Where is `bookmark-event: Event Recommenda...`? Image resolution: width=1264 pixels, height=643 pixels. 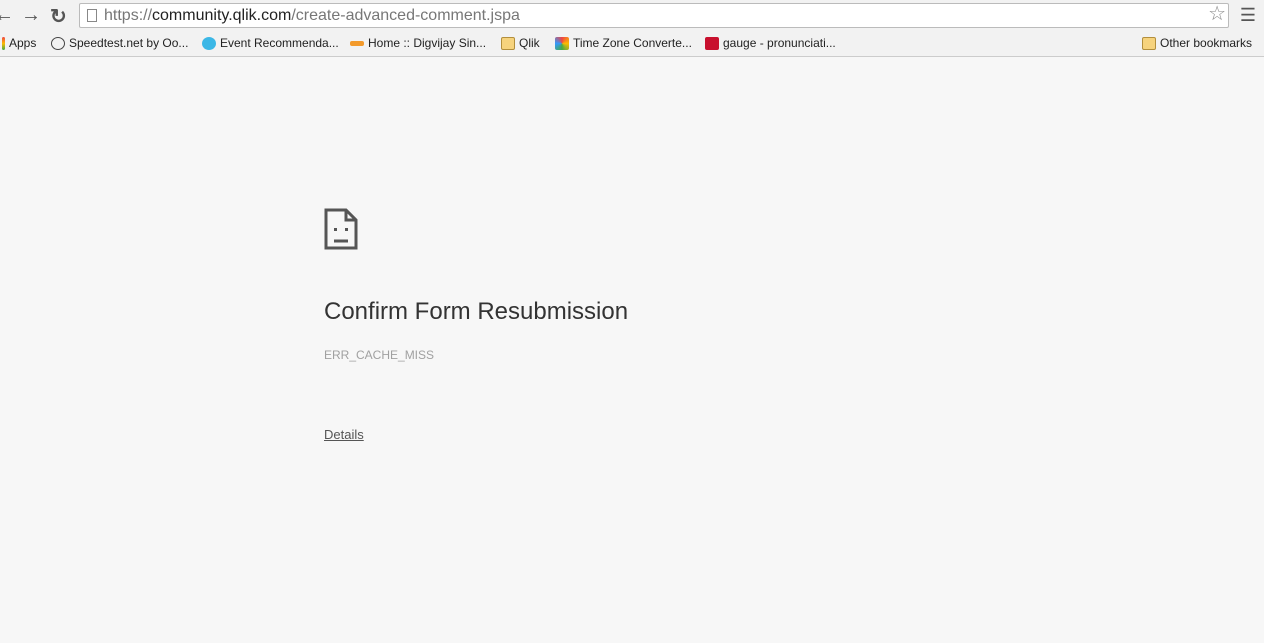 bookmark-event: Event Recommenda... is located at coordinates (270, 43).